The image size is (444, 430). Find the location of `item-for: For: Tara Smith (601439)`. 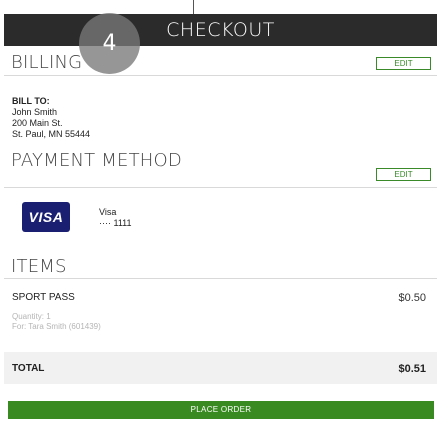

item-for: For: Tara Smith (601439) is located at coordinates (56, 326).